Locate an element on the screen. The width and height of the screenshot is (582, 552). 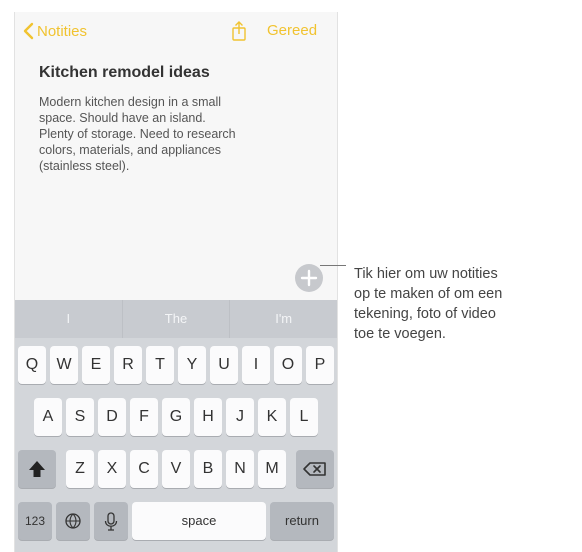
prediction-1: I is located at coordinates (69, 319).